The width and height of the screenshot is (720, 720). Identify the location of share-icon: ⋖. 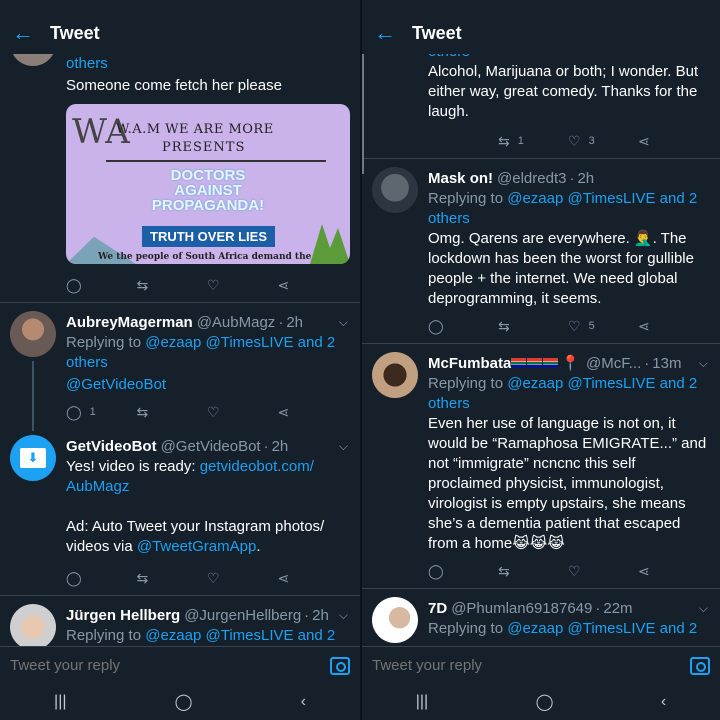
(644, 140).